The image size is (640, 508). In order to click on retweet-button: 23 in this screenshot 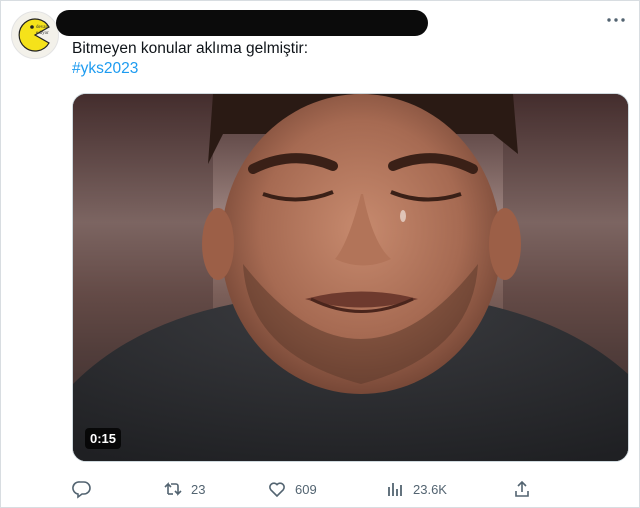, I will do `click(184, 489)`.